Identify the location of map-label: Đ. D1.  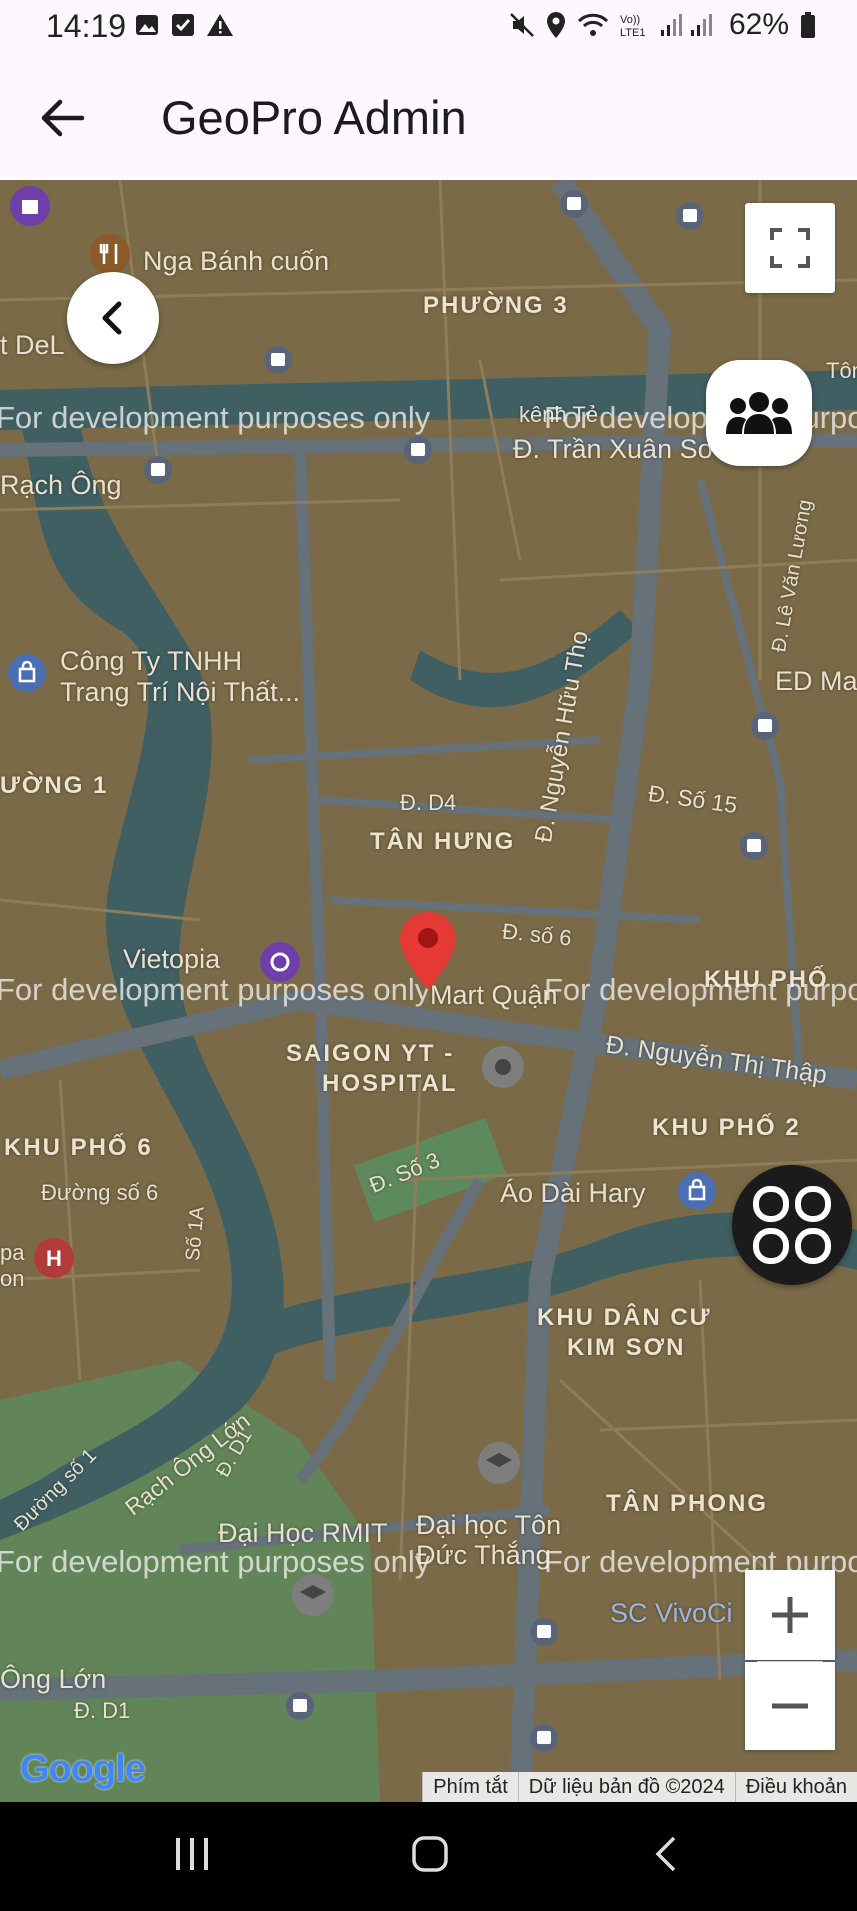
(102, 1710).